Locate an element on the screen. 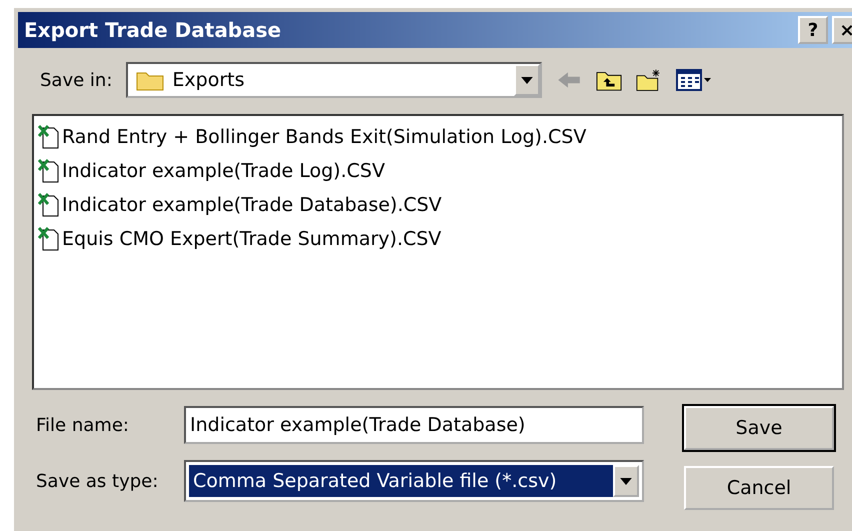 The height and width of the screenshot is (531, 852). file-item: Indicator example(Trade Log).CSV is located at coordinates (438, 171).